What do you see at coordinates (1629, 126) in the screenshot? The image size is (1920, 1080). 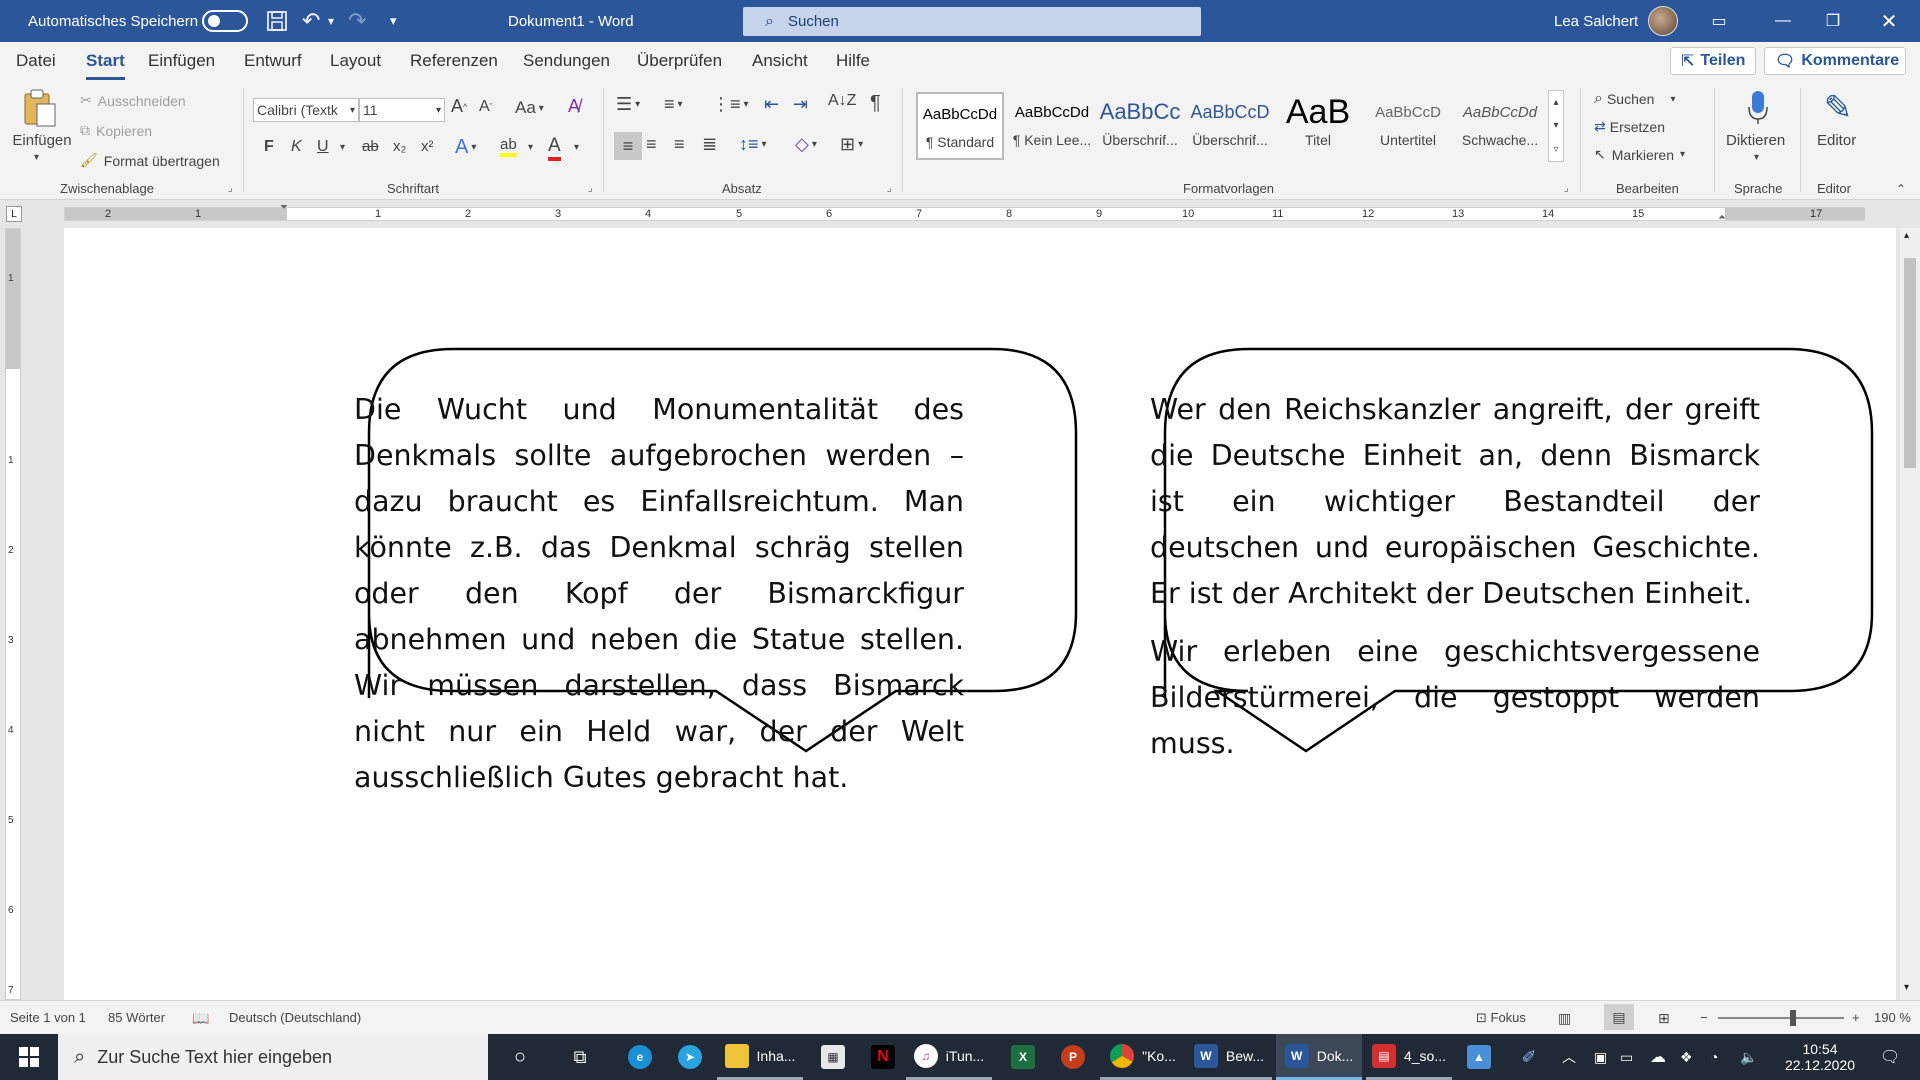 I see `replace-button: ⇄ Ersetzen` at bounding box center [1629, 126].